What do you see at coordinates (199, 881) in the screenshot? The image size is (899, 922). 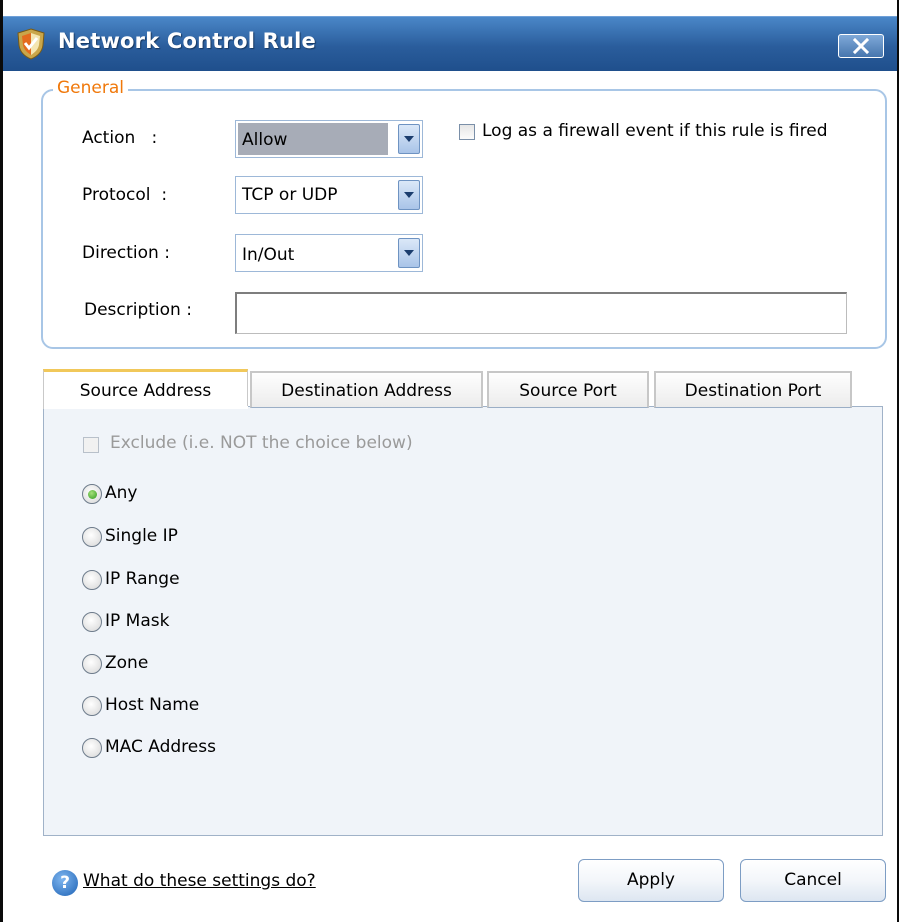 I see `help-link: What do these settings do?` at bounding box center [199, 881].